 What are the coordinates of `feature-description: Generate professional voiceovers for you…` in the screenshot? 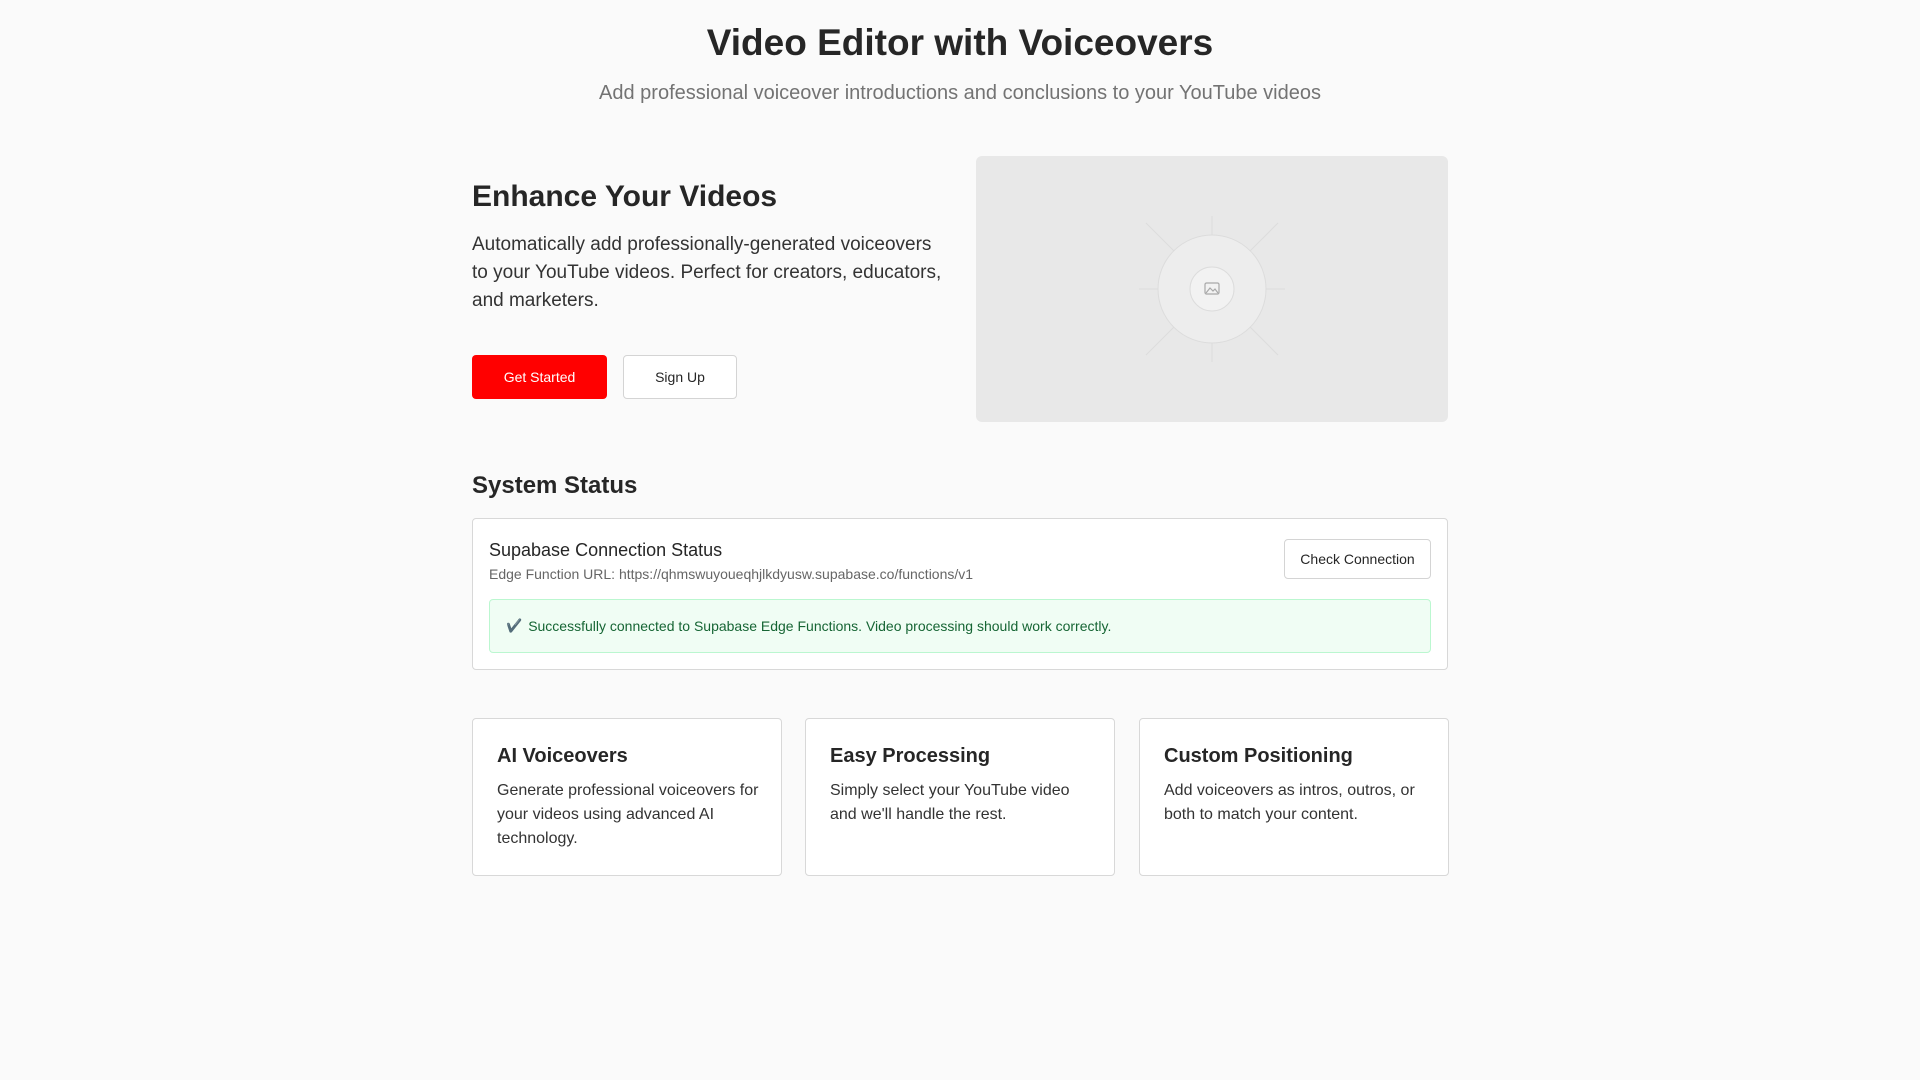 It's located at (628, 814).